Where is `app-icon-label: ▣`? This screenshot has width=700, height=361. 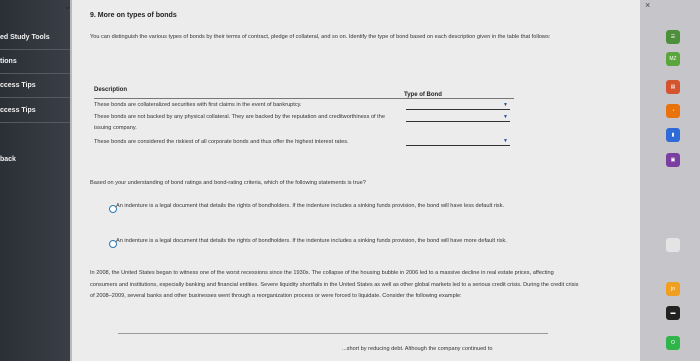
app-icon-label: ▣ is located at coordinates (673, 160).